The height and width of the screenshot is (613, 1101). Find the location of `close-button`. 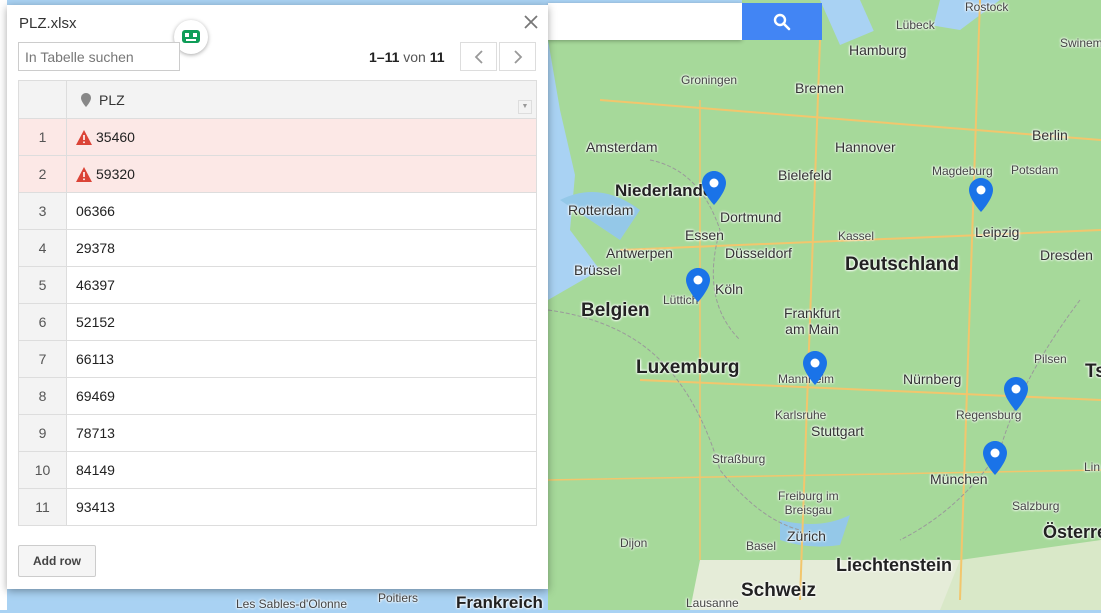

close-button is located at coordinates (531, 22).